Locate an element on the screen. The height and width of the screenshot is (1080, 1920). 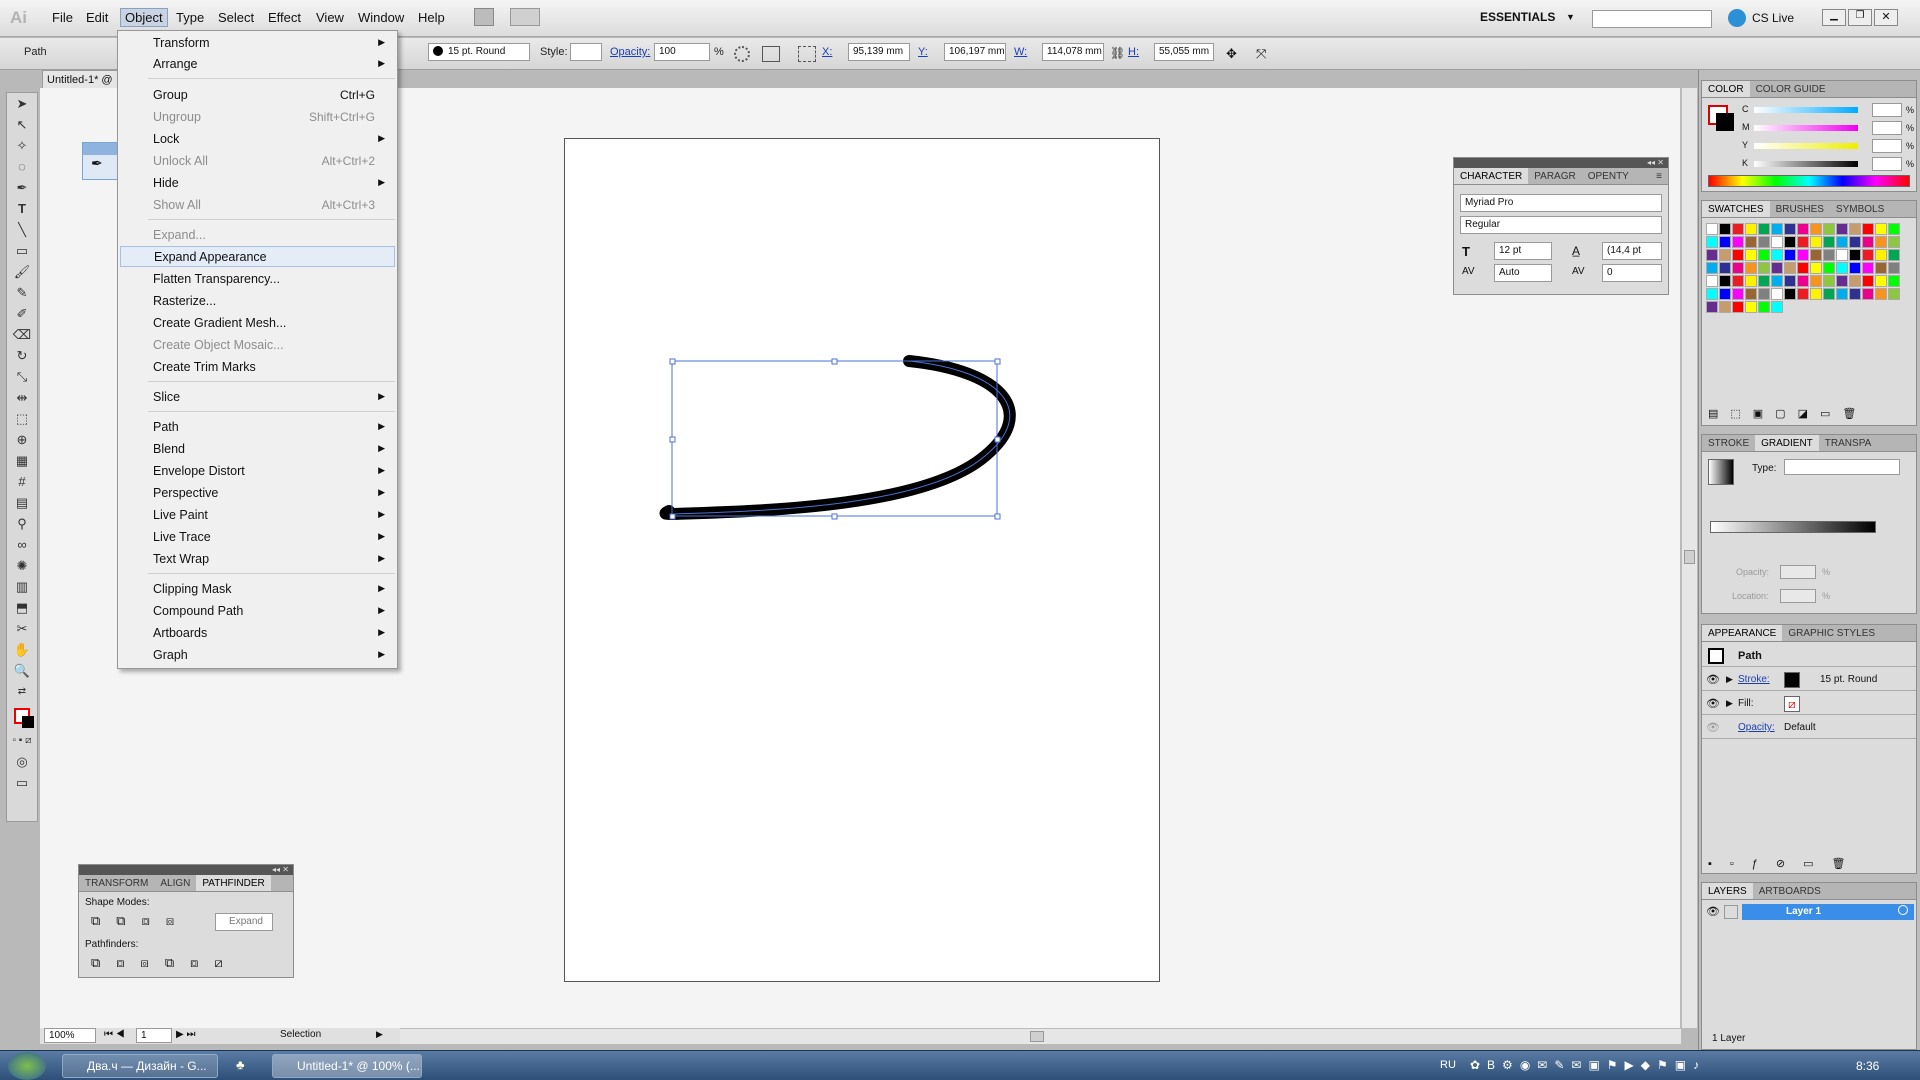
y-slider is located at coordinates (1806, 146).